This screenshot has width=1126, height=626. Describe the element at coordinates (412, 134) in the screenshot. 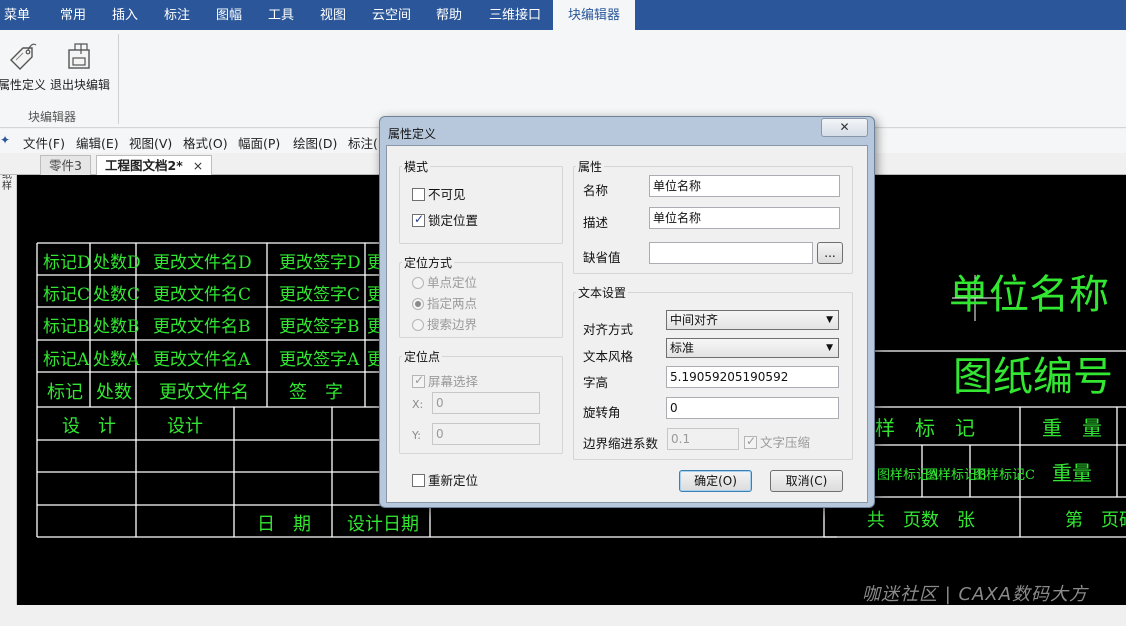

I see `dialog-title: 属性定义` at that location.